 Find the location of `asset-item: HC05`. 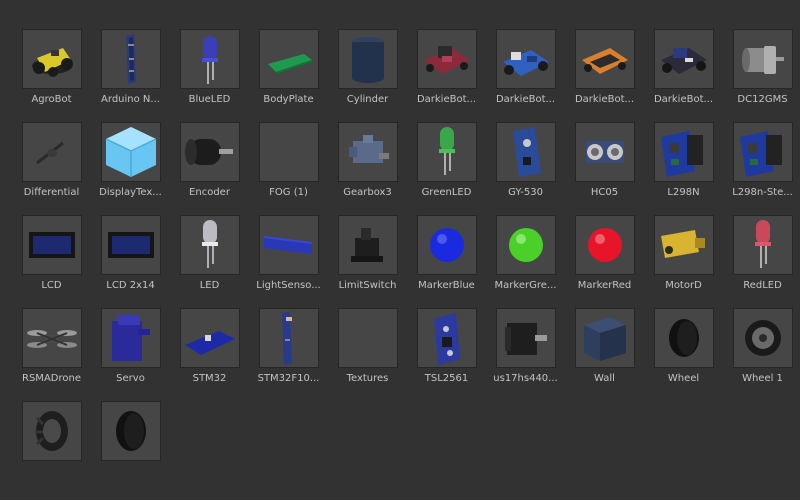

asset-item: HC05 is located at coordinates (604, 168).